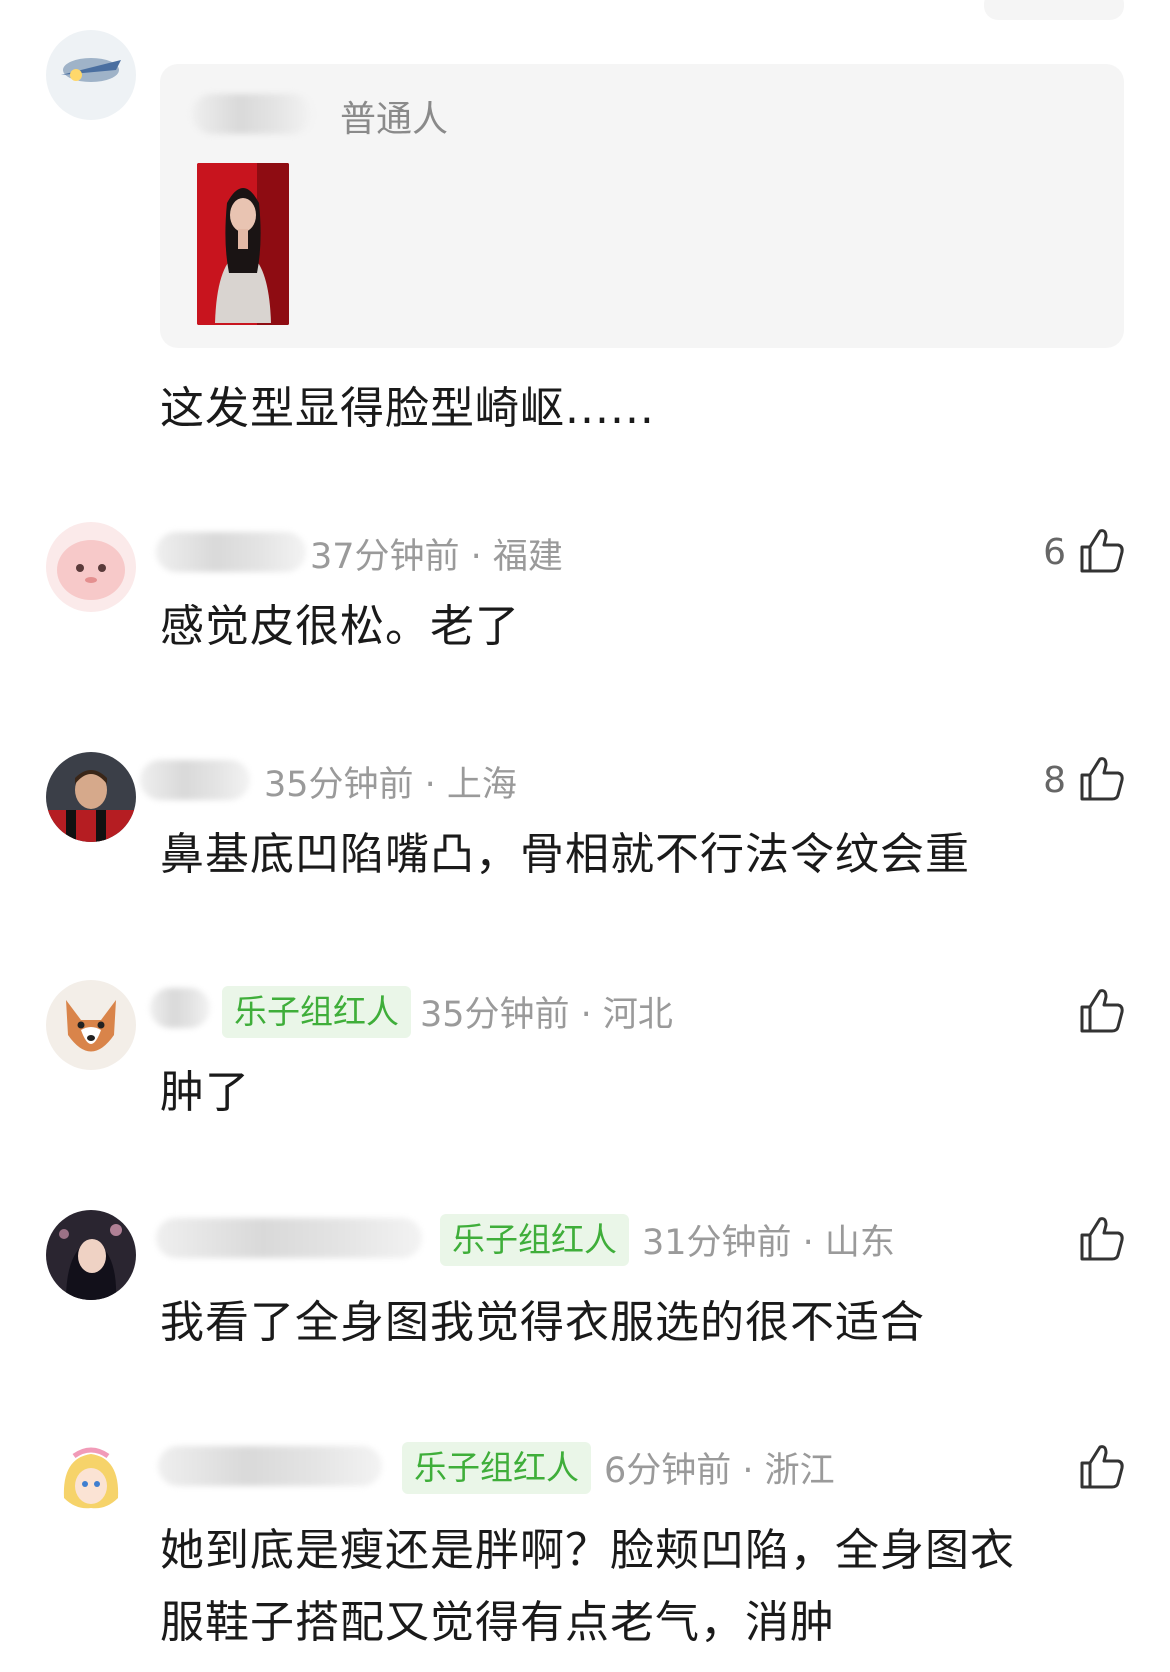 This screenshot has width=1170, height=1672. I want to click on comment-meta: 31分钟前 · 山东, so click(768, 1243).